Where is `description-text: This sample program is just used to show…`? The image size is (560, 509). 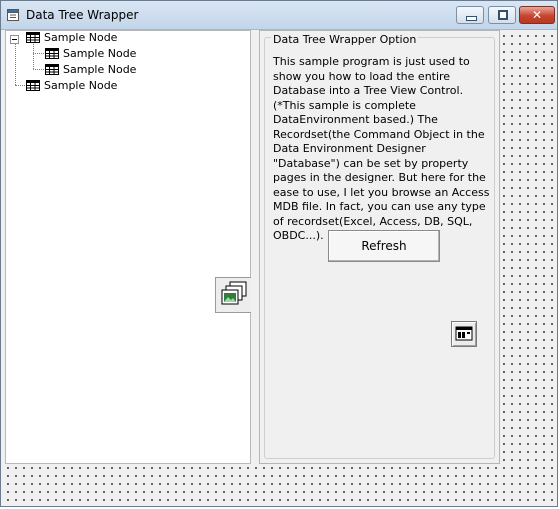
description-text: This sample program is just used to show… is located at coordinates (381, 148).